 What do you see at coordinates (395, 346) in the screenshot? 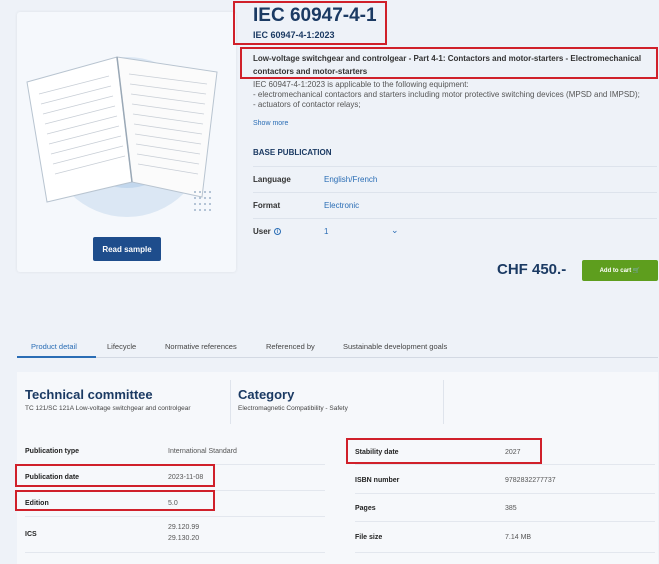
I see `tab-sustainable-development-goals: Sustainable development goals` at bounding box center [395, 346].